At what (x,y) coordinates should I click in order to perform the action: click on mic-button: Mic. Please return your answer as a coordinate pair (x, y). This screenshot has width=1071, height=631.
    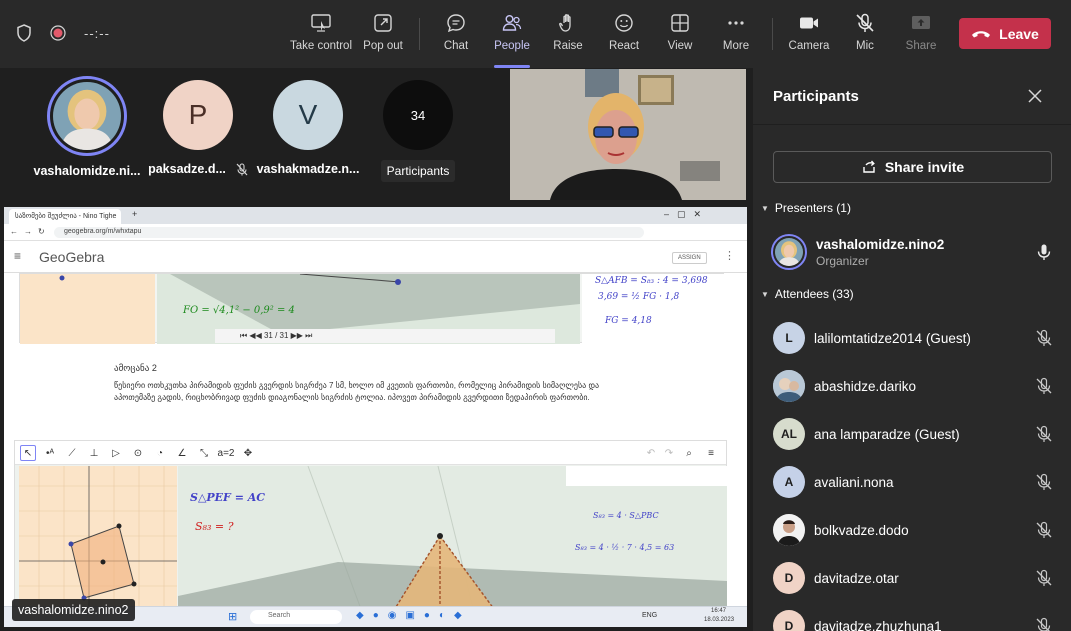
    Looking at the image, I should click on (865, 37).